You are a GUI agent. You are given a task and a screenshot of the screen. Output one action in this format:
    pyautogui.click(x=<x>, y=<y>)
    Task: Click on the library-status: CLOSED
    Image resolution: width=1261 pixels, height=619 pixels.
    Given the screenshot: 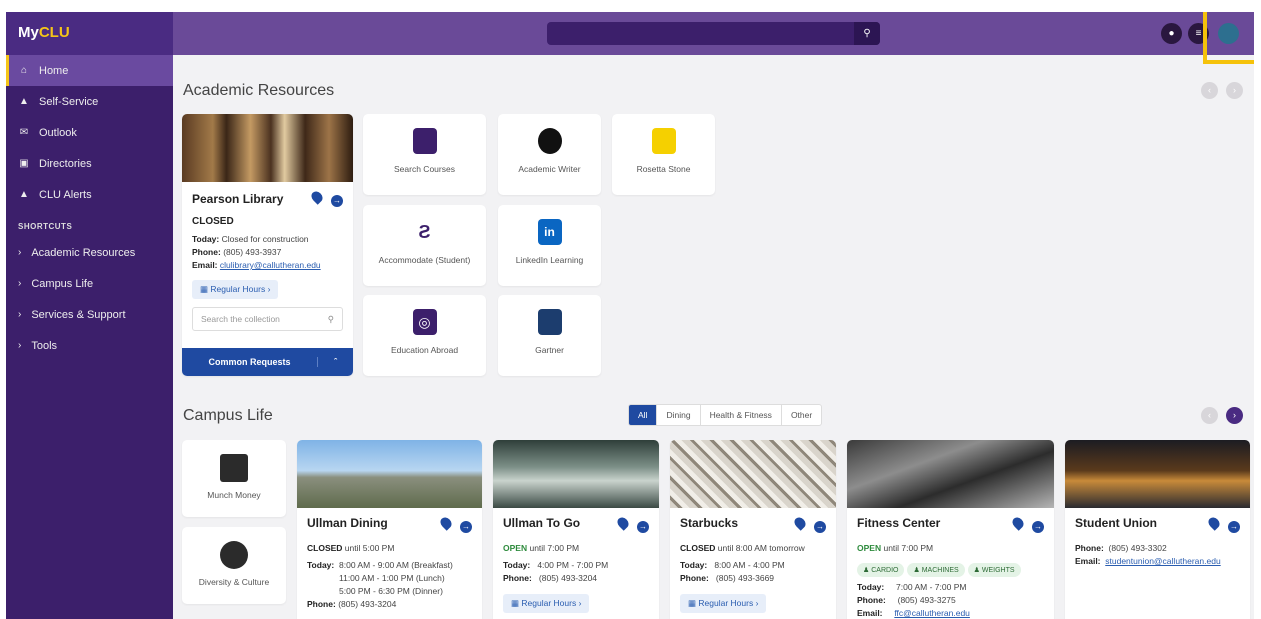 What is the action you would take?
    pyautogui.click(x=213, y=221)
    